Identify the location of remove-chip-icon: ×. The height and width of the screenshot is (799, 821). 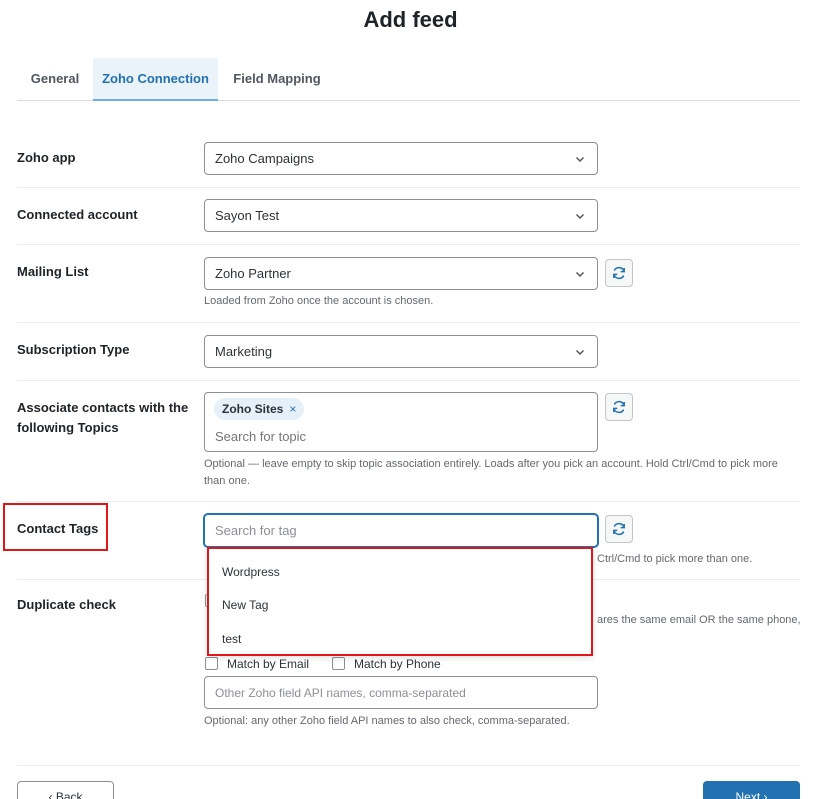
(292, 409).